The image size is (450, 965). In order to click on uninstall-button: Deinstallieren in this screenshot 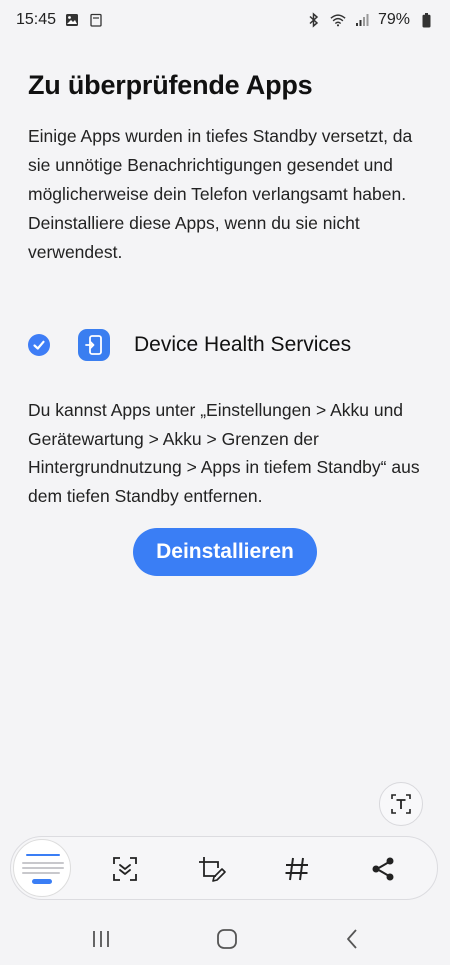, I will do `click(225, 552)`.